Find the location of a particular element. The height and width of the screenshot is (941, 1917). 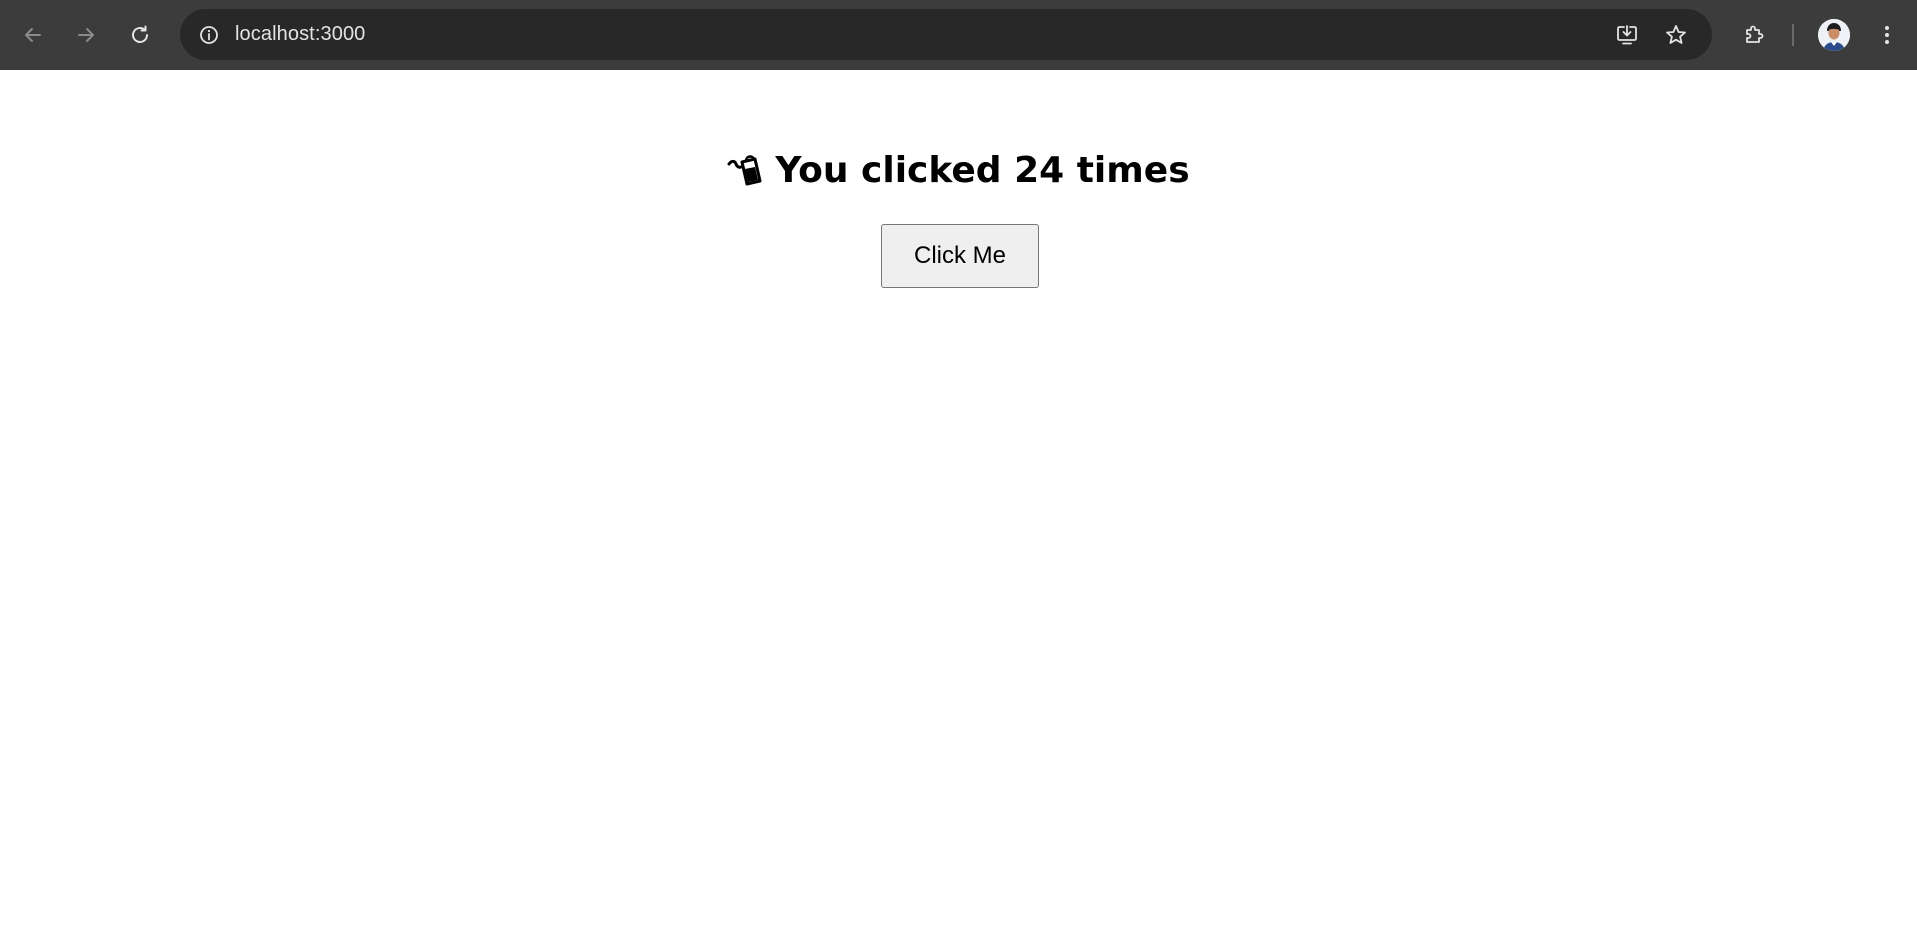

puzzle-icon is located at coordinates (1755, 34).